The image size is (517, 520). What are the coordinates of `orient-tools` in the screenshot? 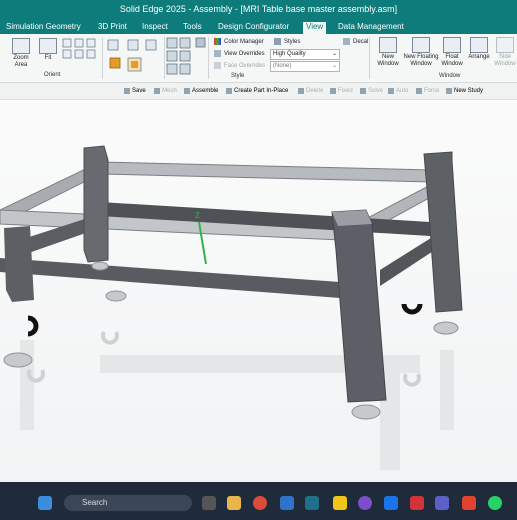 It's located at (81, 53).